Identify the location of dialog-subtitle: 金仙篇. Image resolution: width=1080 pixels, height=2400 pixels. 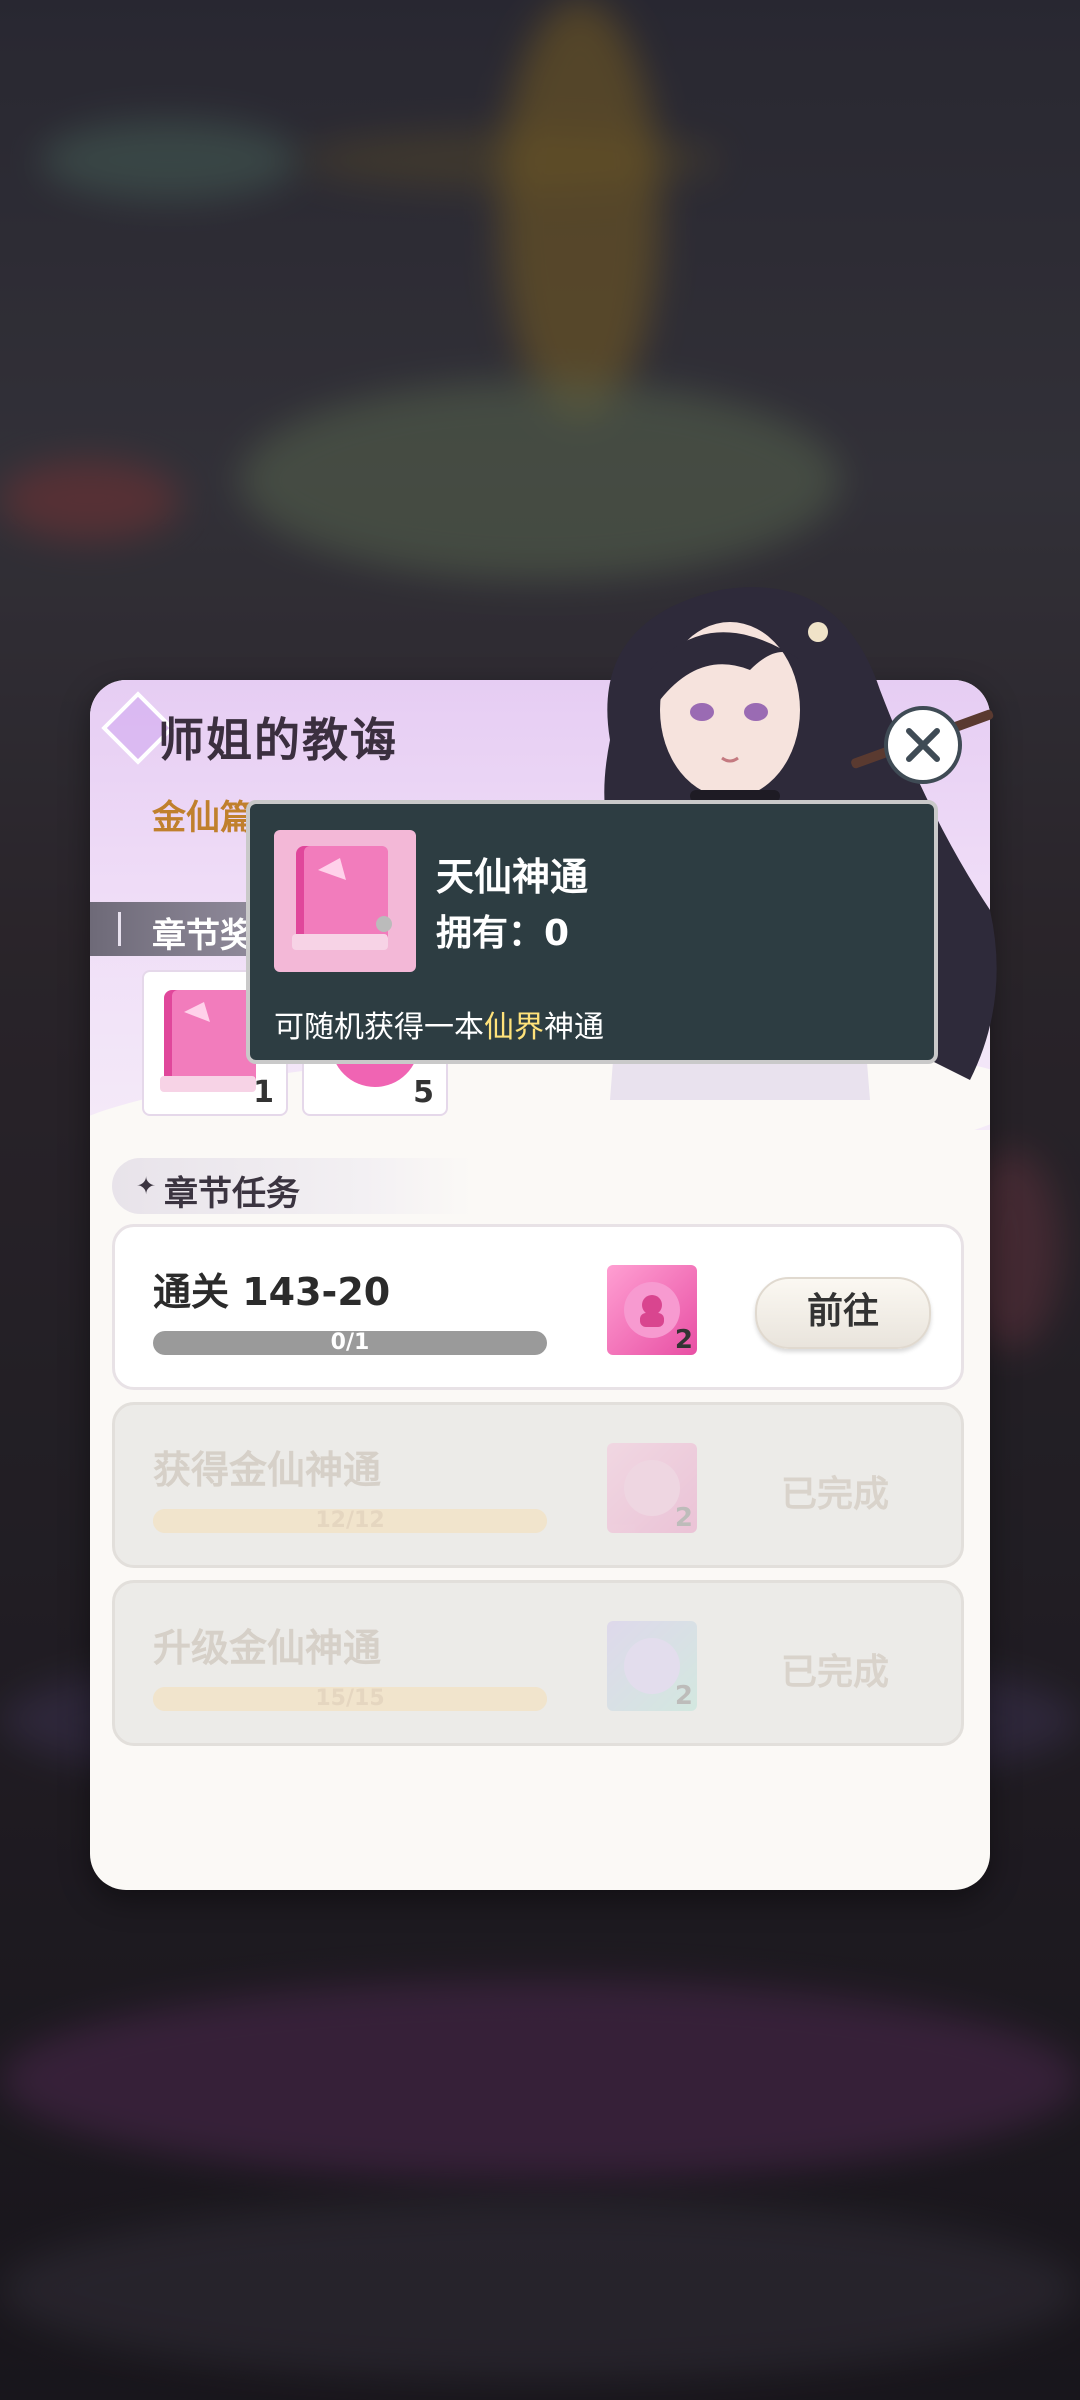
(203, 818).